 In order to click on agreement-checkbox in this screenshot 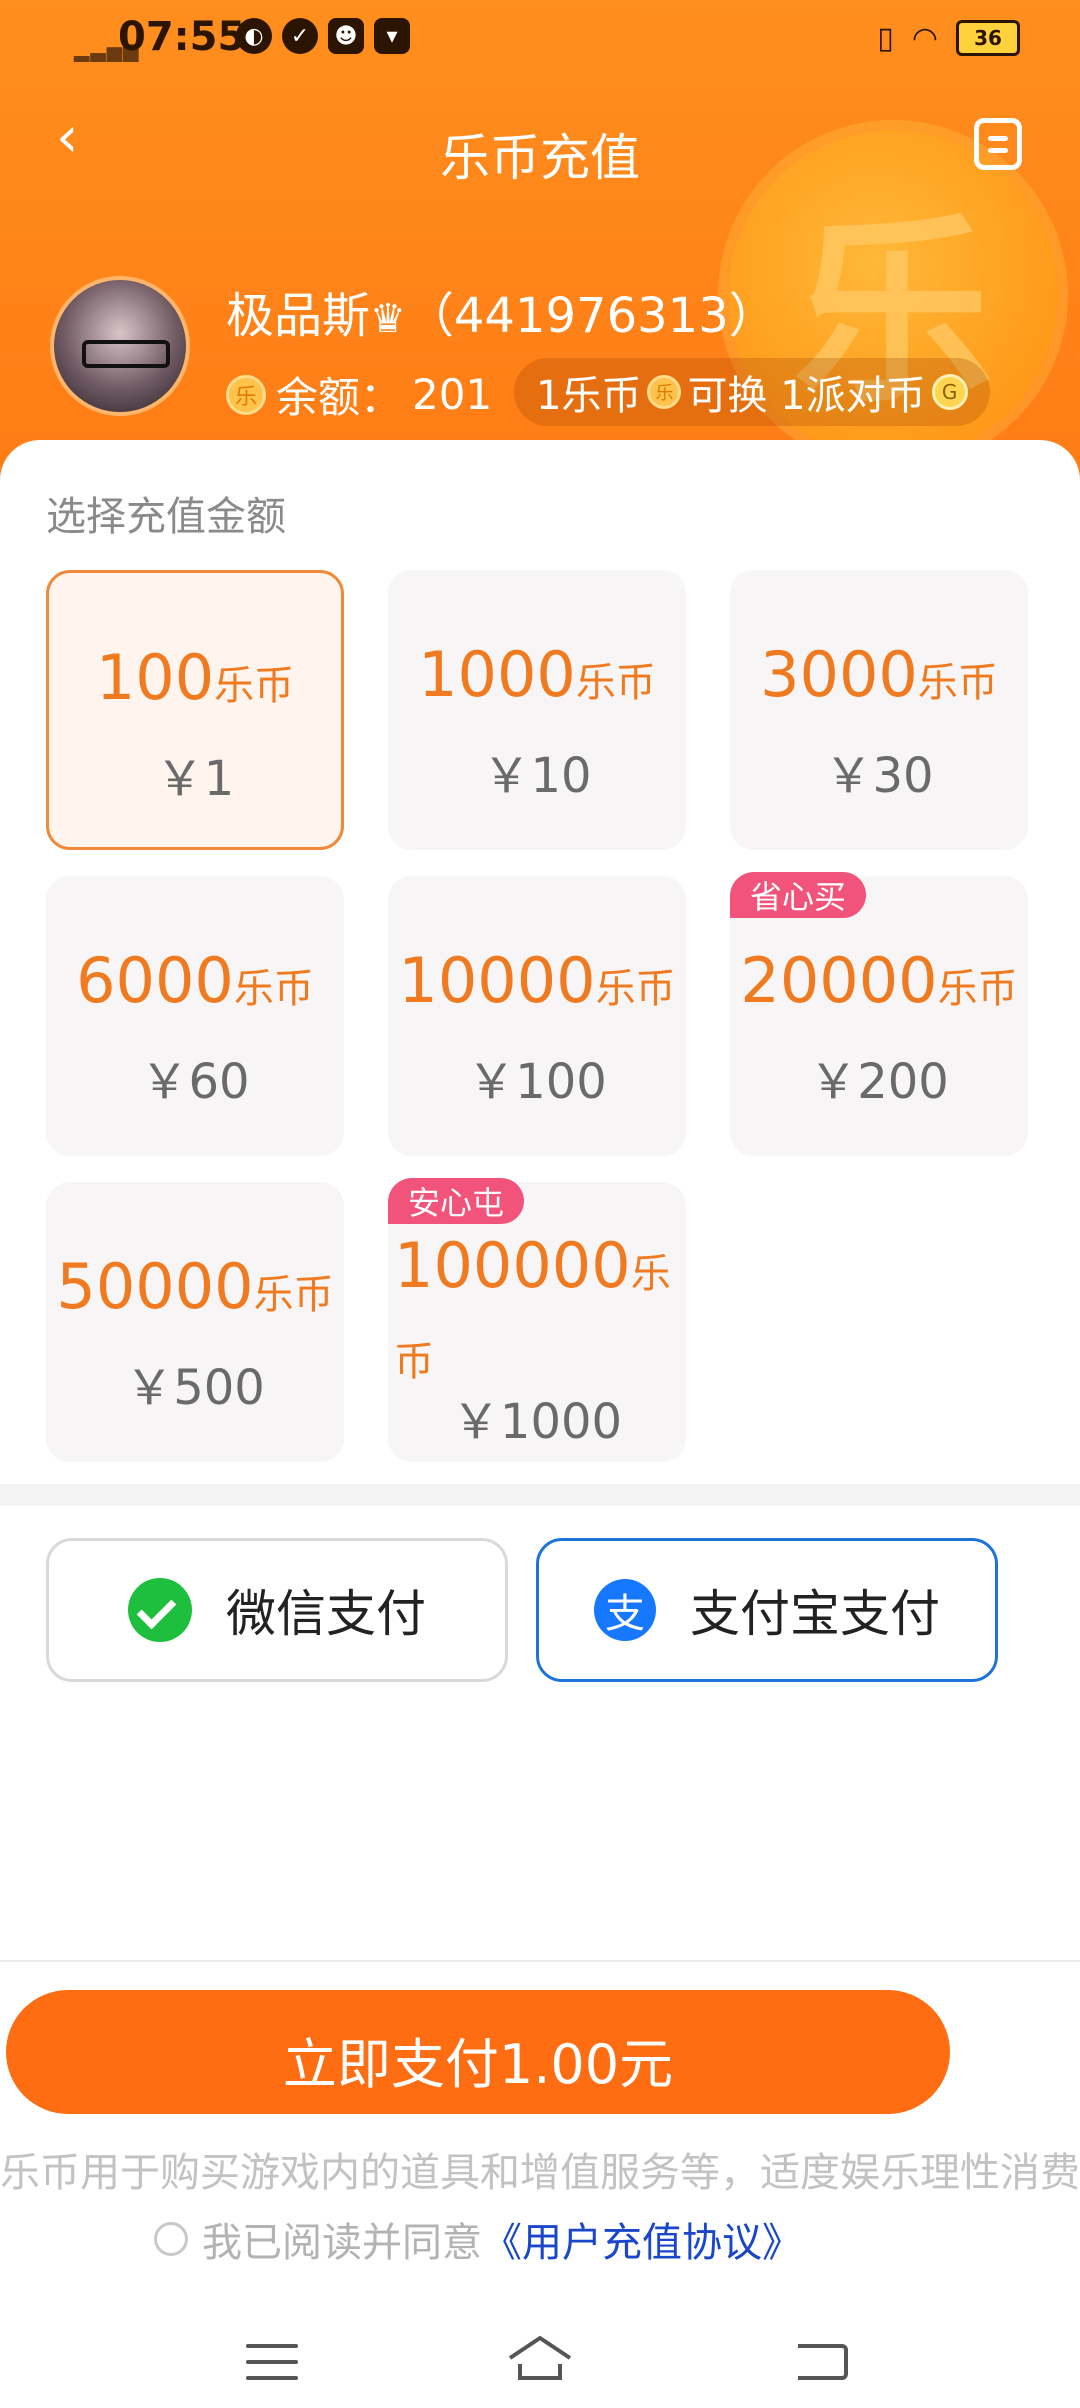, I will do `click(171, 2239)`.